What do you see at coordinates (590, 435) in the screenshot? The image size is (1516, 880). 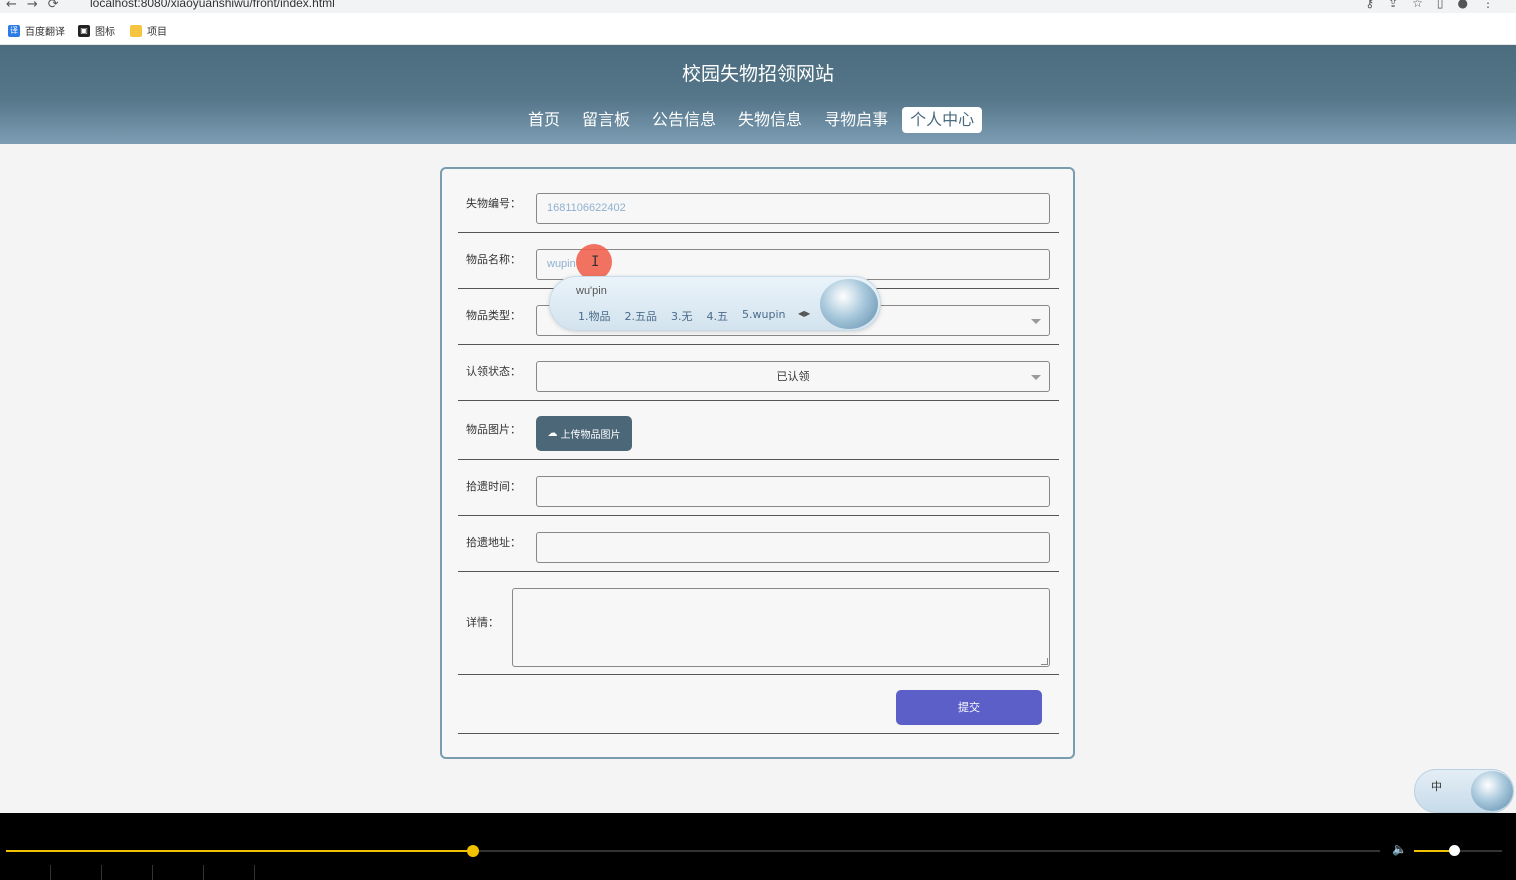 I see `upload-image-label: 上传物品图片` at bounding box center [590, 435].